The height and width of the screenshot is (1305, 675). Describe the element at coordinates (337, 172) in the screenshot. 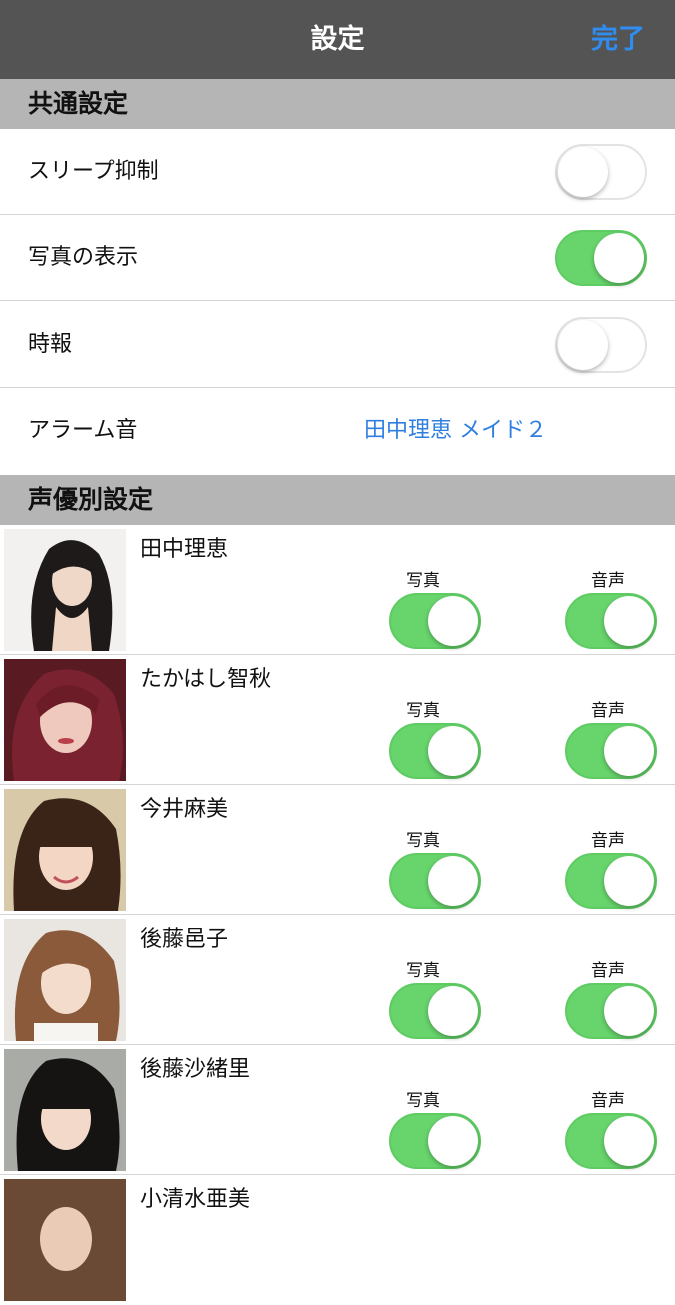

I see `setting-row-sleep: スリープ抑制` at that location.